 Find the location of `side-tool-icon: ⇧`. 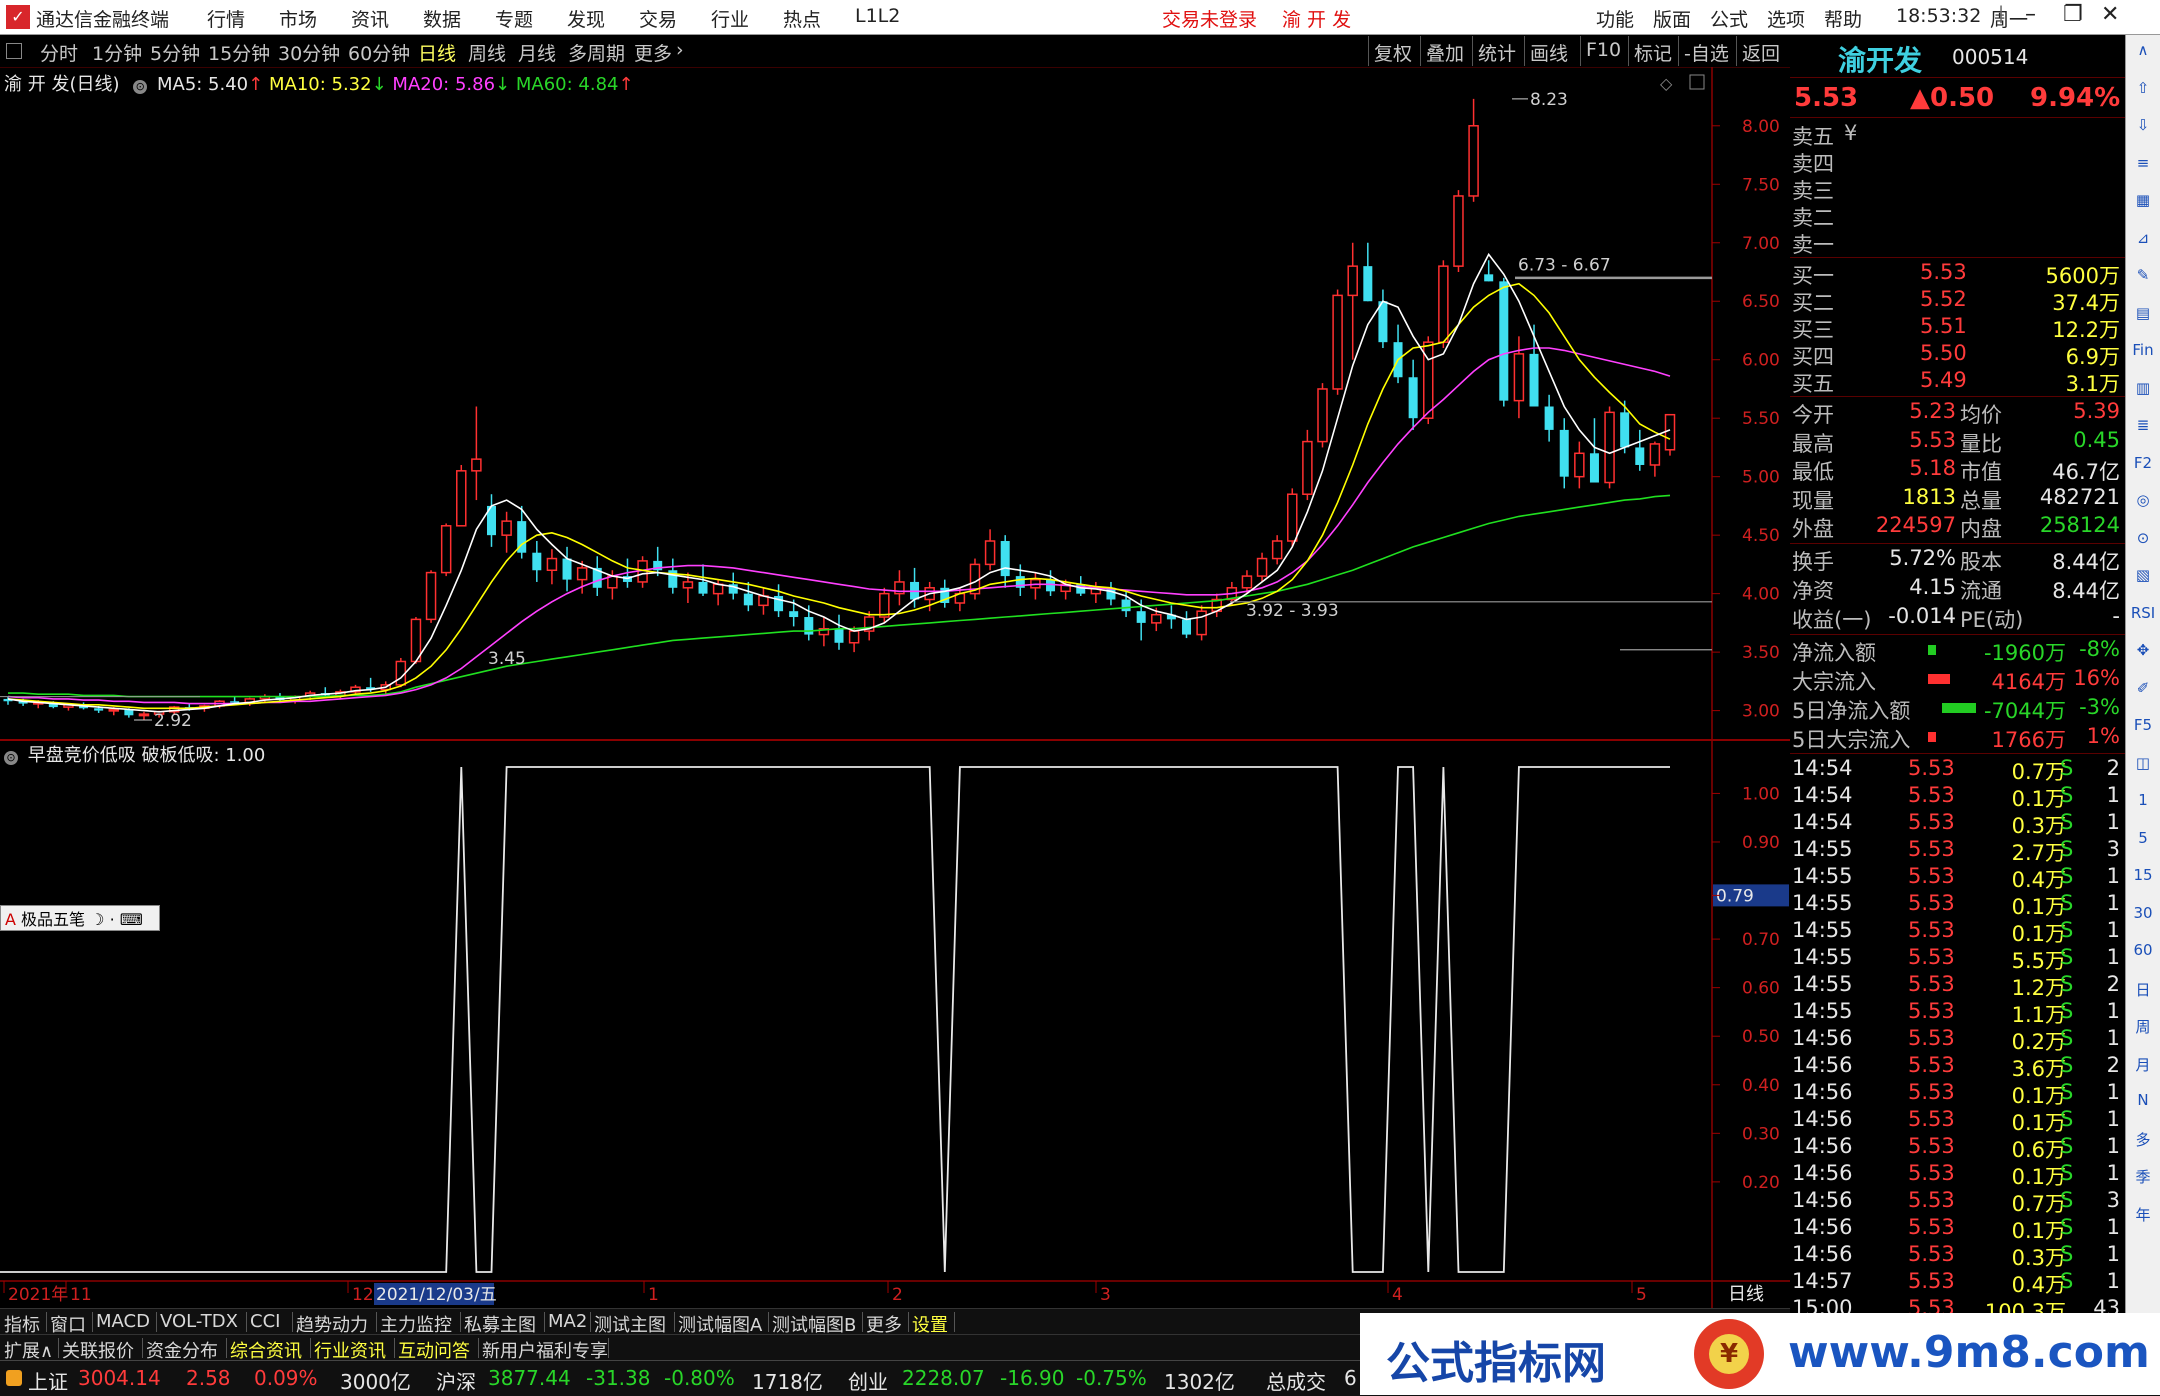

side-tool-icon: ⇧ is located at coordinates (2143, 88).